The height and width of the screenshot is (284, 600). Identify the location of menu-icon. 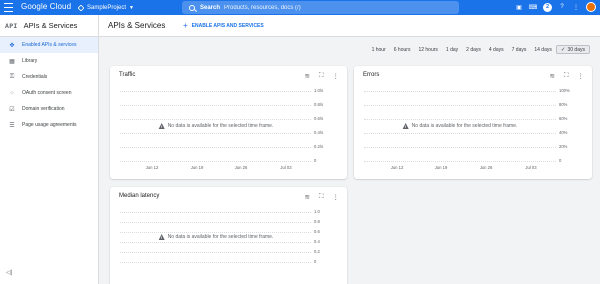
(8, 7).